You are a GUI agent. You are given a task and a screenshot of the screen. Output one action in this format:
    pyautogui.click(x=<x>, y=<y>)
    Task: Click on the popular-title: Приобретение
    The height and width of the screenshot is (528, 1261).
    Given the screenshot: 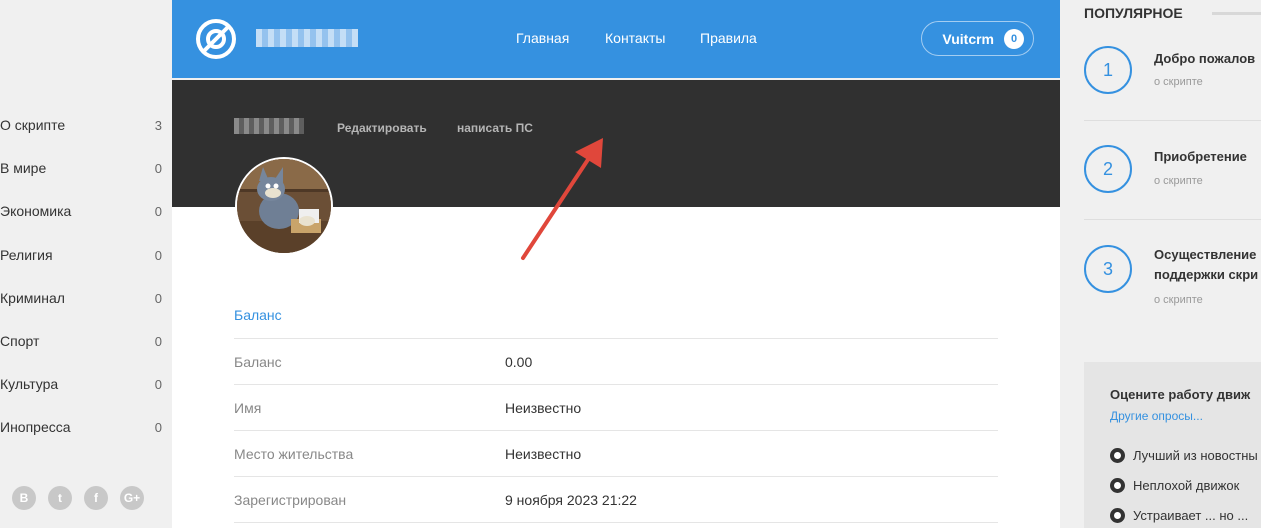 What is the action you would take?
    pyautogui.click(x=1207, y=157)
    